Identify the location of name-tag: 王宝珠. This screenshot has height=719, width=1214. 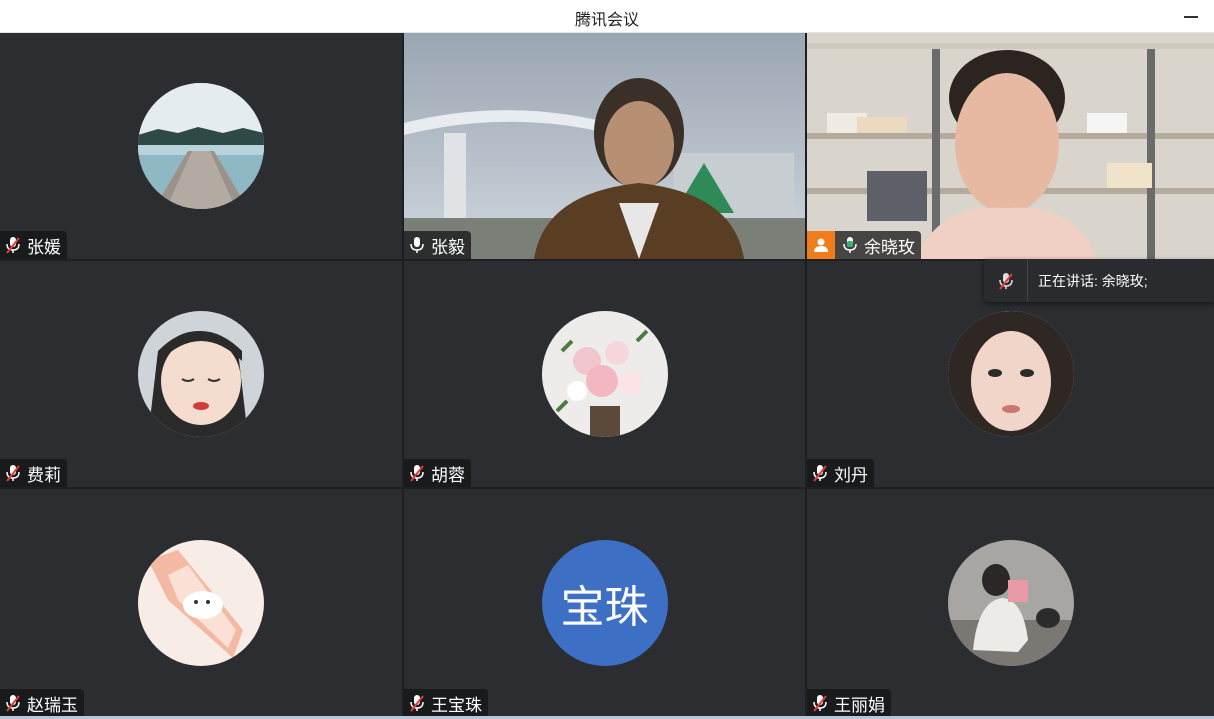
(446, 703).